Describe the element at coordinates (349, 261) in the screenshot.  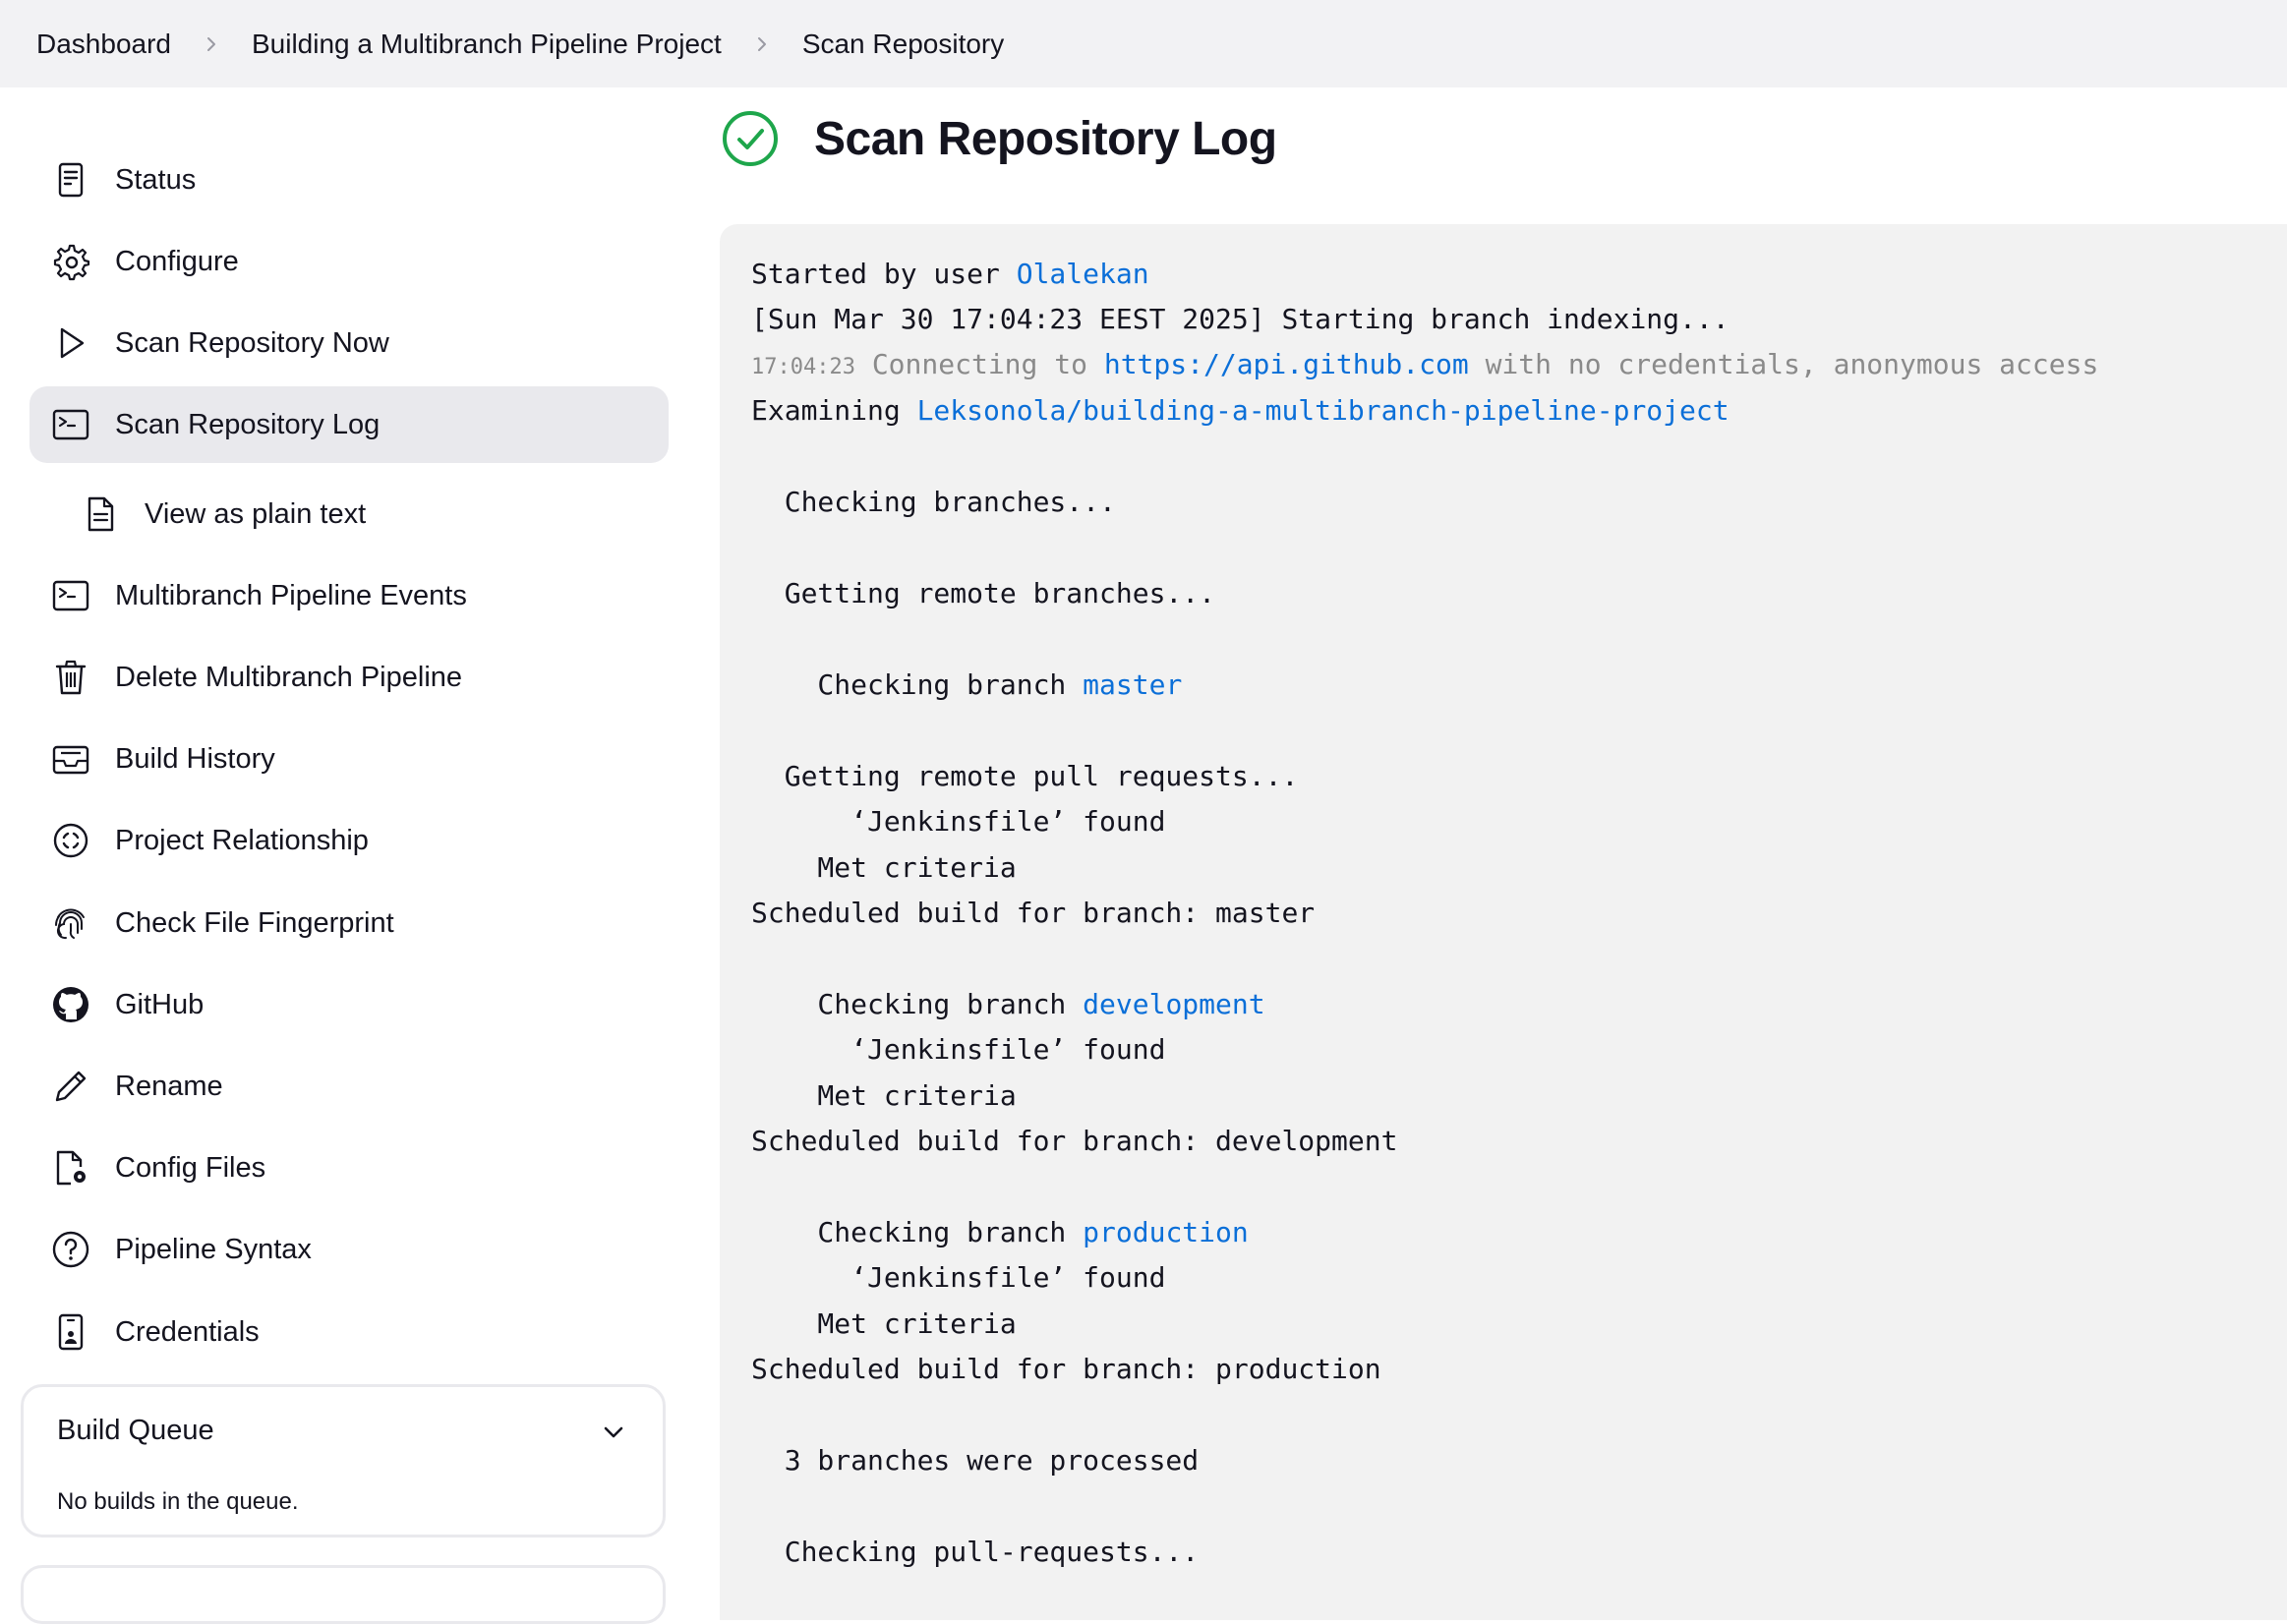
I see `sidebar-item-configure: Configure` at that location.